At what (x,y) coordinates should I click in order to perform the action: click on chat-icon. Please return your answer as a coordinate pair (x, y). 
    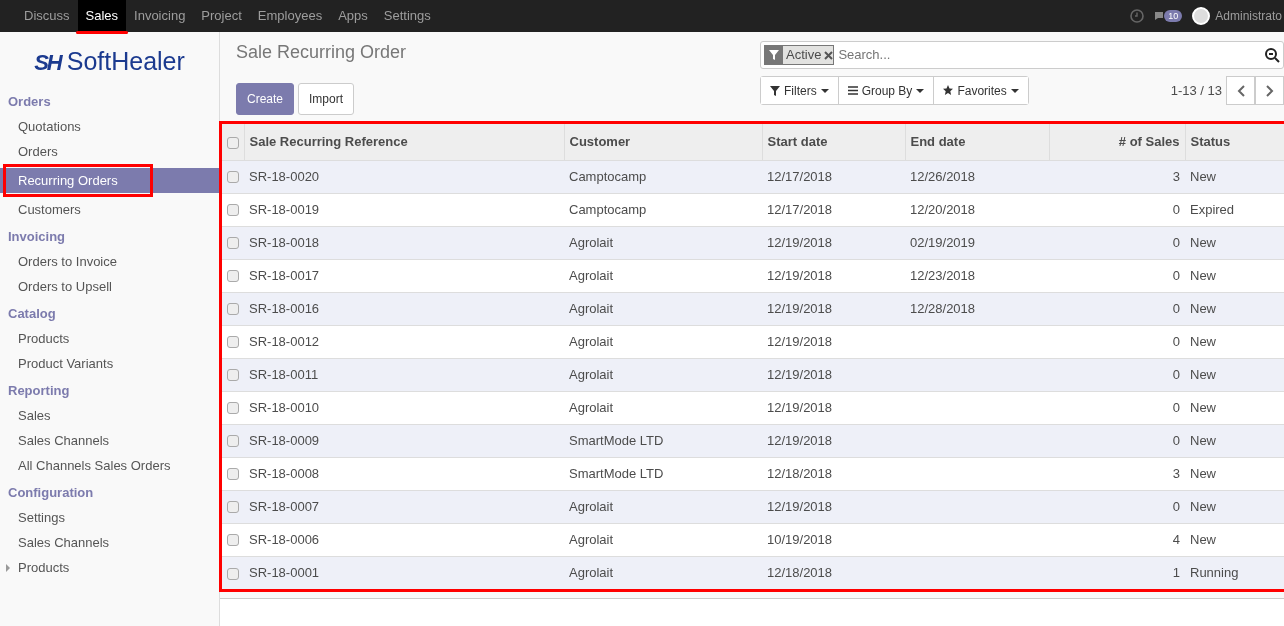
    Looking at the image, I should click on (1159, 16).